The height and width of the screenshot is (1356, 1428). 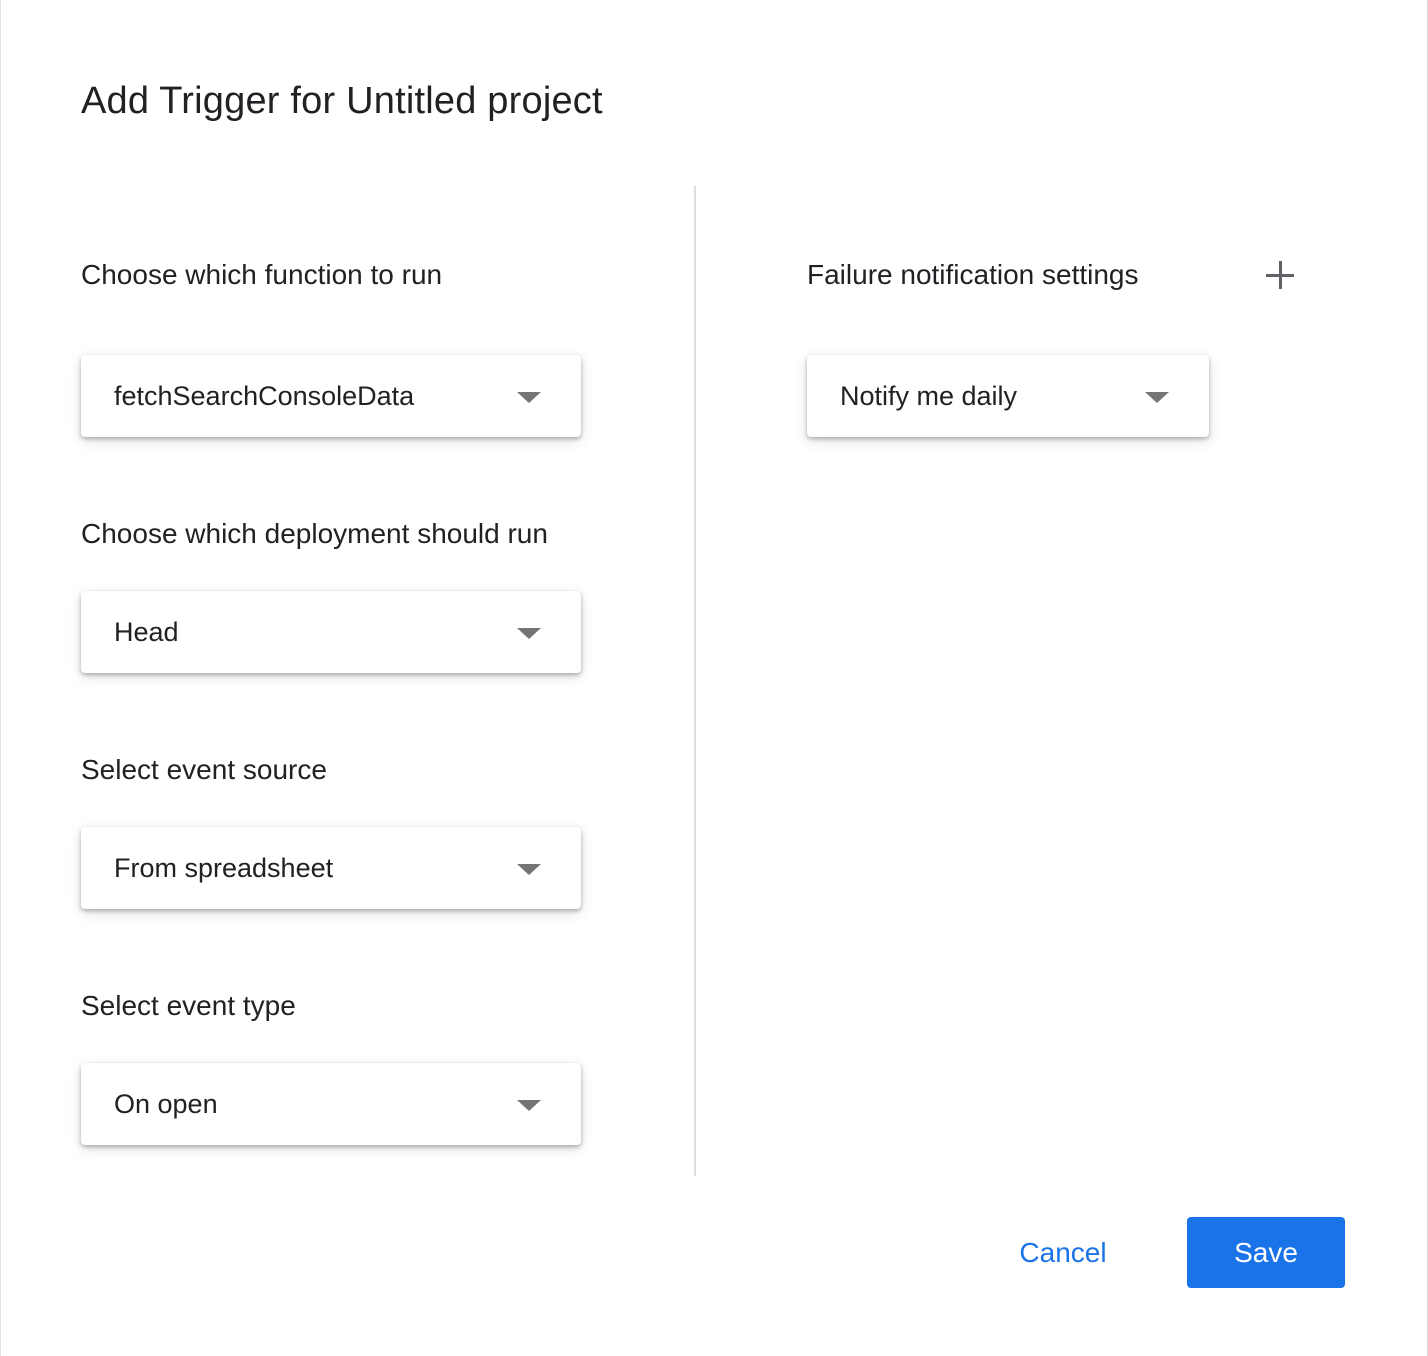 I want to click on deployment-select-value: Head, so click(x=146, y=632).